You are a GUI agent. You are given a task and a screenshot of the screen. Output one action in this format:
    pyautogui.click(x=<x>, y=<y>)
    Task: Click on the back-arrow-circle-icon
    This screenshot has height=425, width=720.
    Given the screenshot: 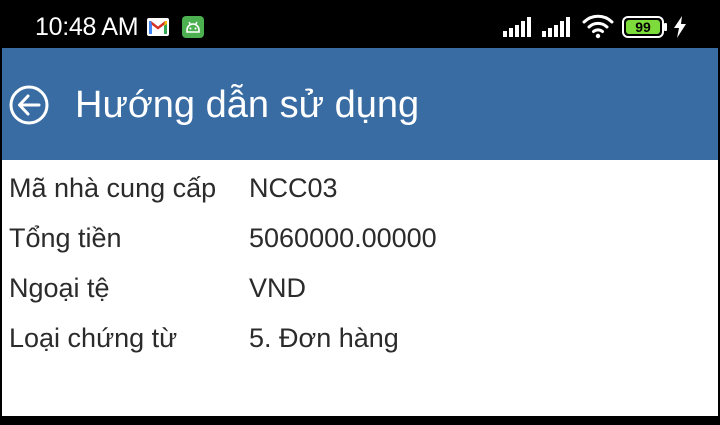 What is the action you would take?
    pyautogui.click(x=29, y=105)
    